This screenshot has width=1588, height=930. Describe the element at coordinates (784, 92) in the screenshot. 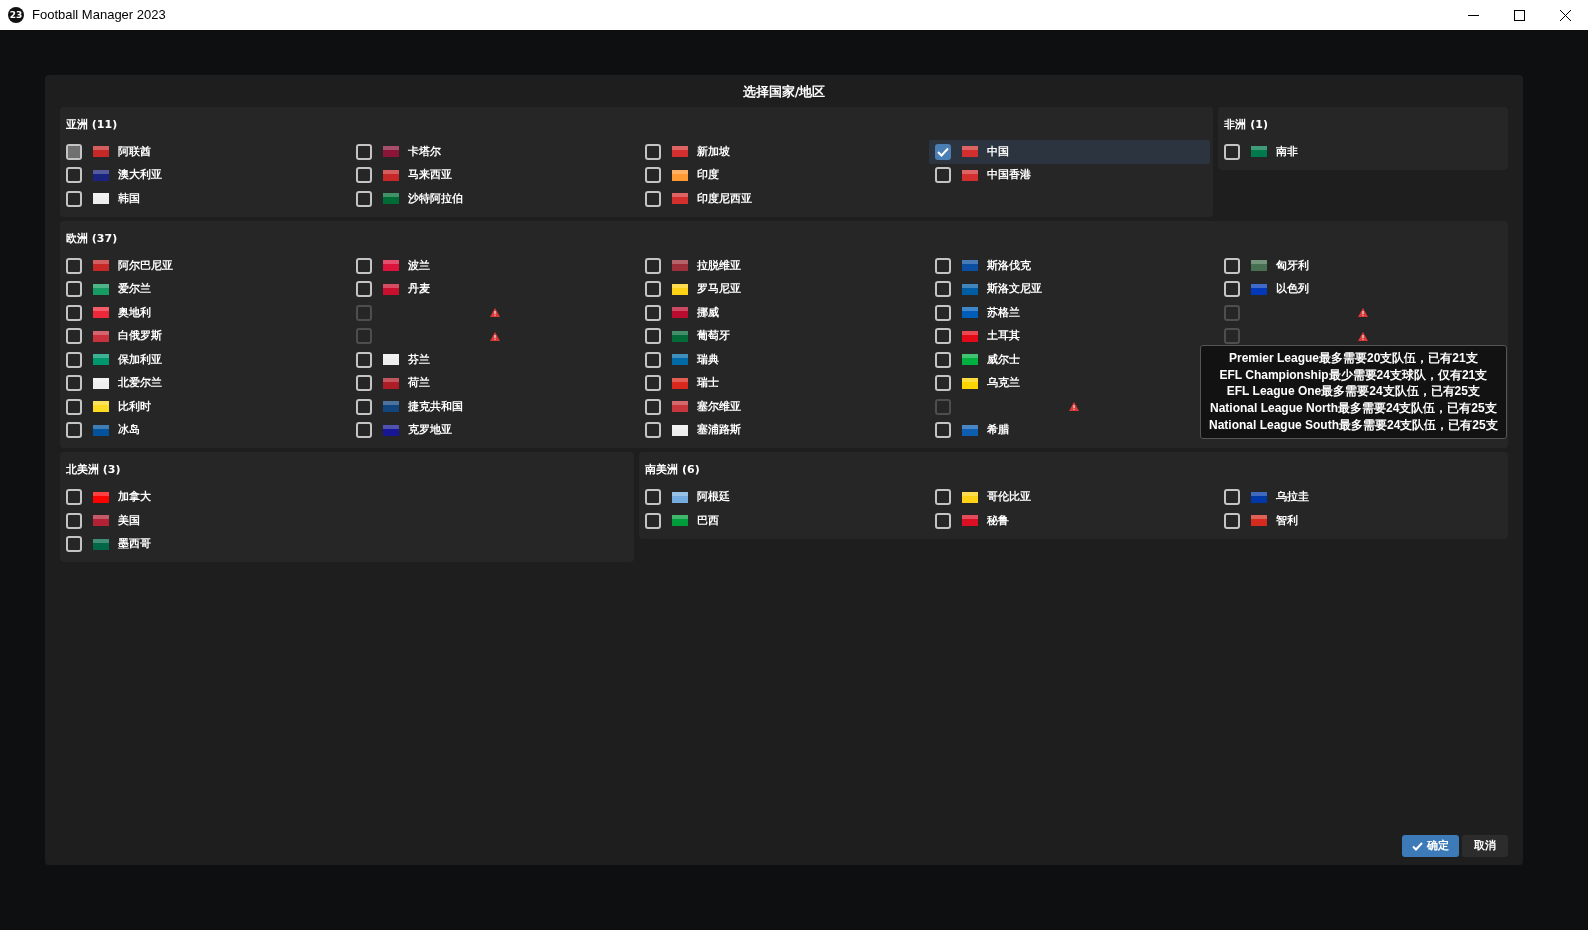

I see `dialog-title: 选择国家/地区` at that location.